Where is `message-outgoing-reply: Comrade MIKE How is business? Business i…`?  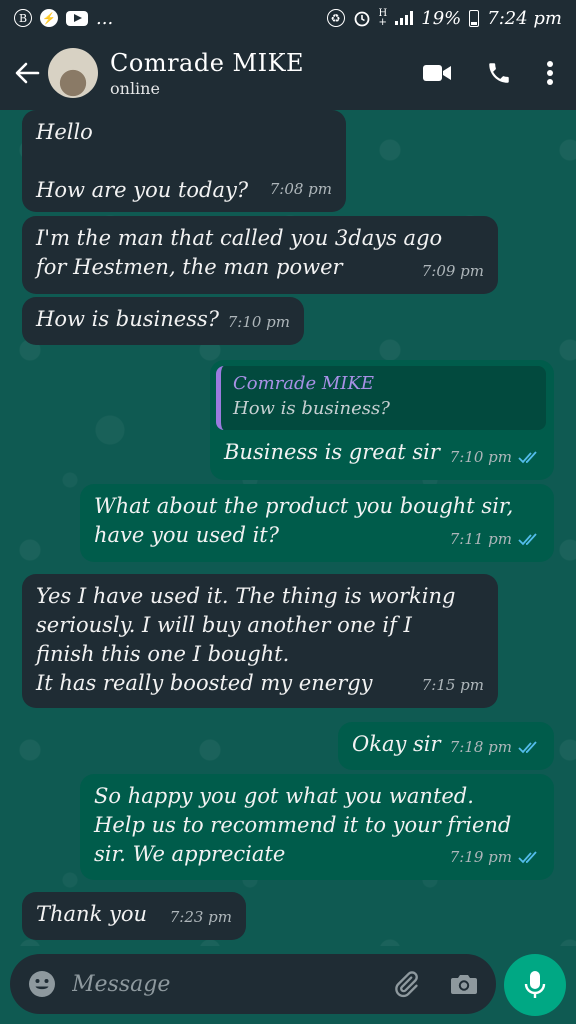 message-outgoing-reply: Comrade MIKE How is business? Business i… is located at coordinates (382, 420).